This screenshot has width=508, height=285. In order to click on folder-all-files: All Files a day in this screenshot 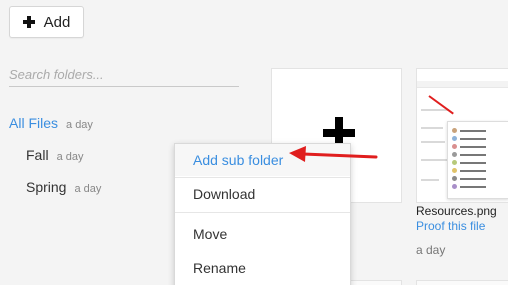, I will do `click(51, 123)`.